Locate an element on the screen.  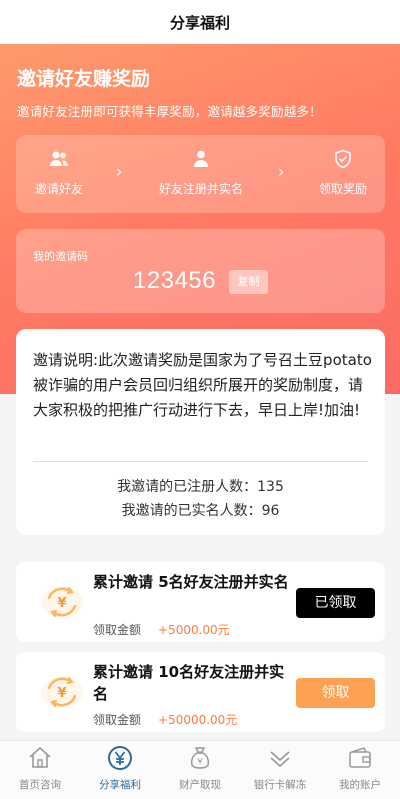
verified-count: 我邀请的已实名人数：96 is located at coordinates (200, 511).